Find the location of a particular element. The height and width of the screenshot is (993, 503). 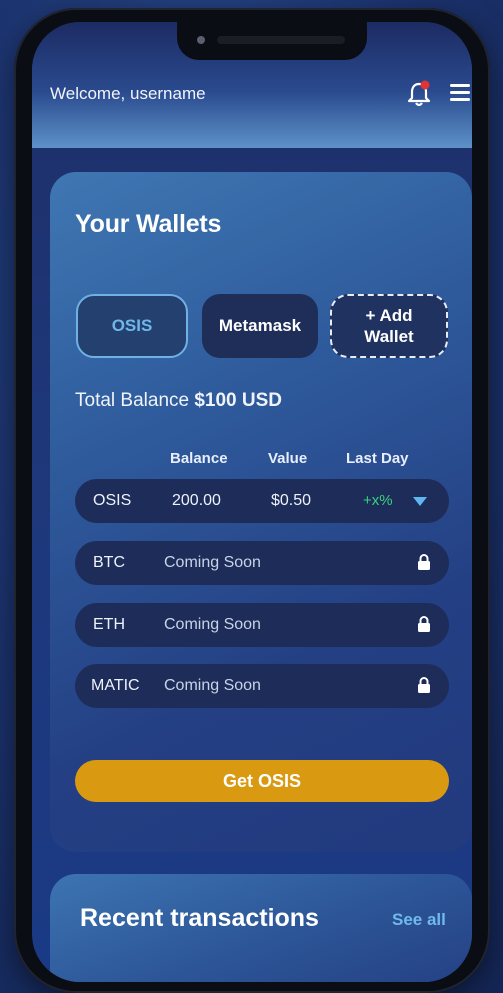

wallets-title: Your Wallets is located at coordinates (148, 224).